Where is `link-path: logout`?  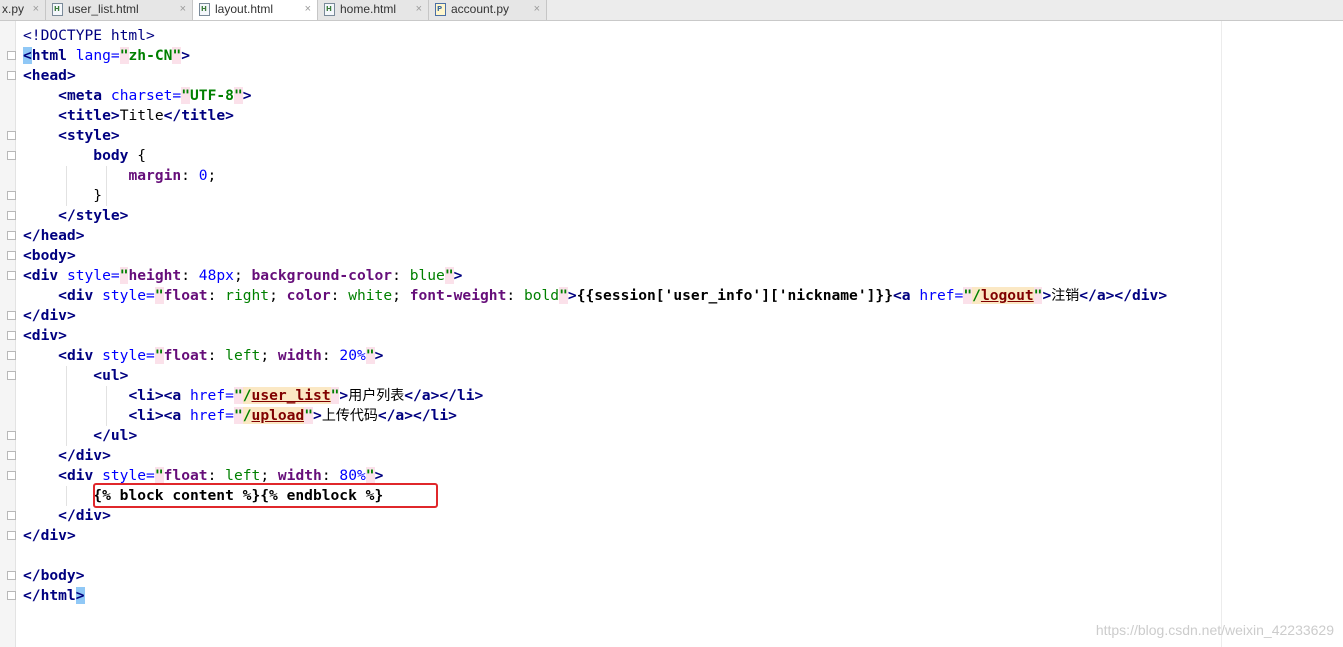
link-path: logout is located at coordinates (1007, 295).